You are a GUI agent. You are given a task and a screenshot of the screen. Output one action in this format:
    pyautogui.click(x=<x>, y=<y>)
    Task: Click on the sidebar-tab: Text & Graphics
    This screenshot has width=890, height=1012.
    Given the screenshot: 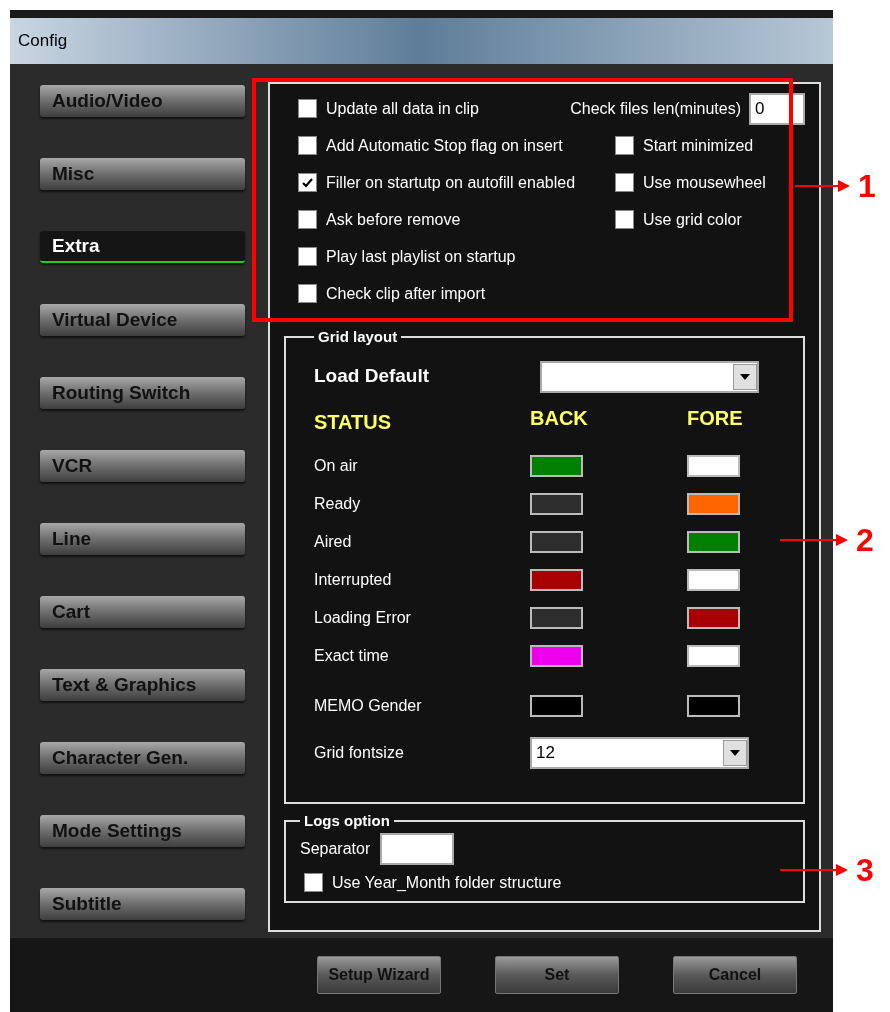 What is the action you would take?
    pyautogui.click(x=142, y=685)
    